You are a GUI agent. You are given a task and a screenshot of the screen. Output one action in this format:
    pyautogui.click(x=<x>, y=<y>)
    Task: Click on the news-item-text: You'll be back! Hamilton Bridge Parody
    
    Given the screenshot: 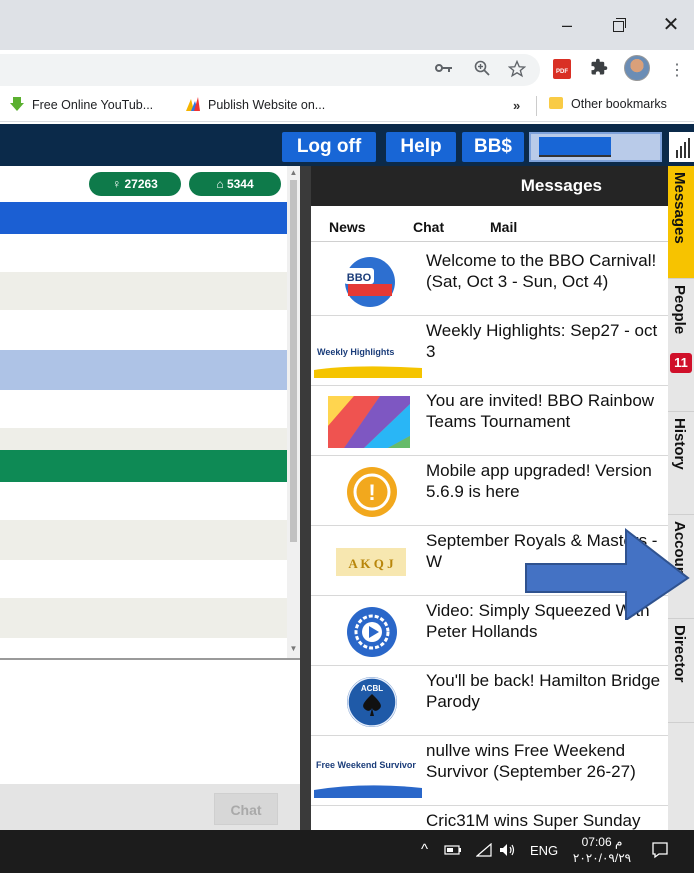 What is the action you would take?
    pyautogui.click(x=543, y=691)
    